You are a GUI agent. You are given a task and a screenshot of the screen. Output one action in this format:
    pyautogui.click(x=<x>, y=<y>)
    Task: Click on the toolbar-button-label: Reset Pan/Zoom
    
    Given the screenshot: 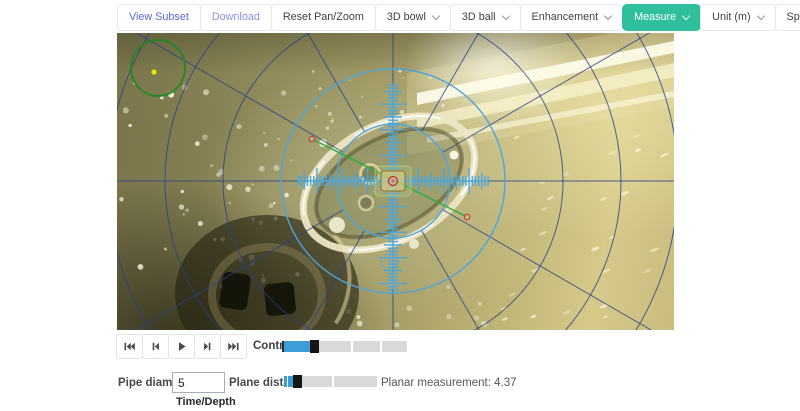 What is the action you would take?
    pyautogui.click(x=323, y=17)
    